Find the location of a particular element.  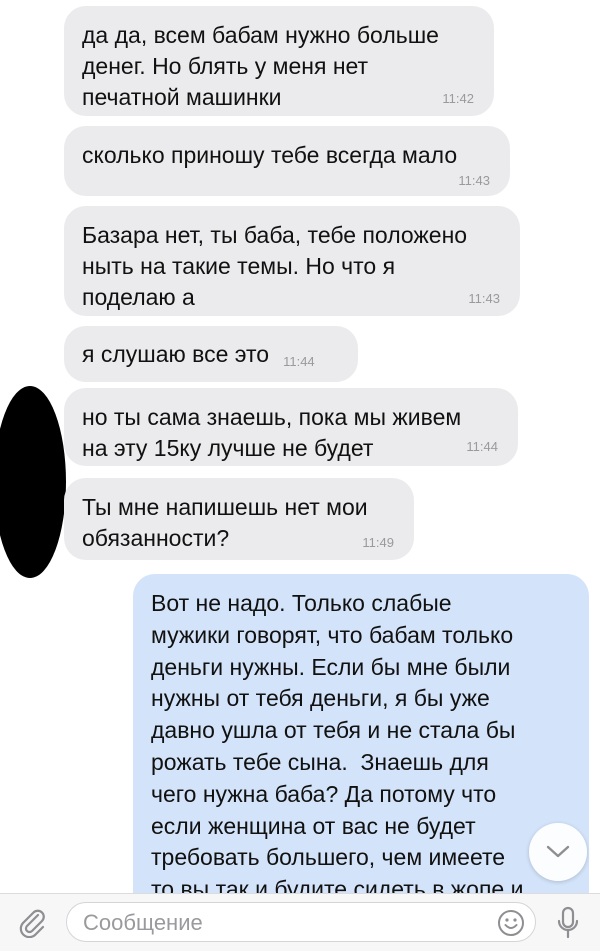

message-text: сколько приношу тебе всегда мало is located at coordinates (270, 155).